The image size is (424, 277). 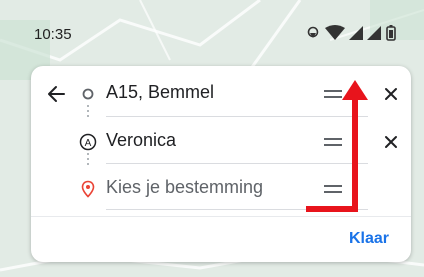 What do you see at coordinates (160, 92) in the screenshot?
I see `origin-text: A15, Bemmel` at bounding box center [160, 92].